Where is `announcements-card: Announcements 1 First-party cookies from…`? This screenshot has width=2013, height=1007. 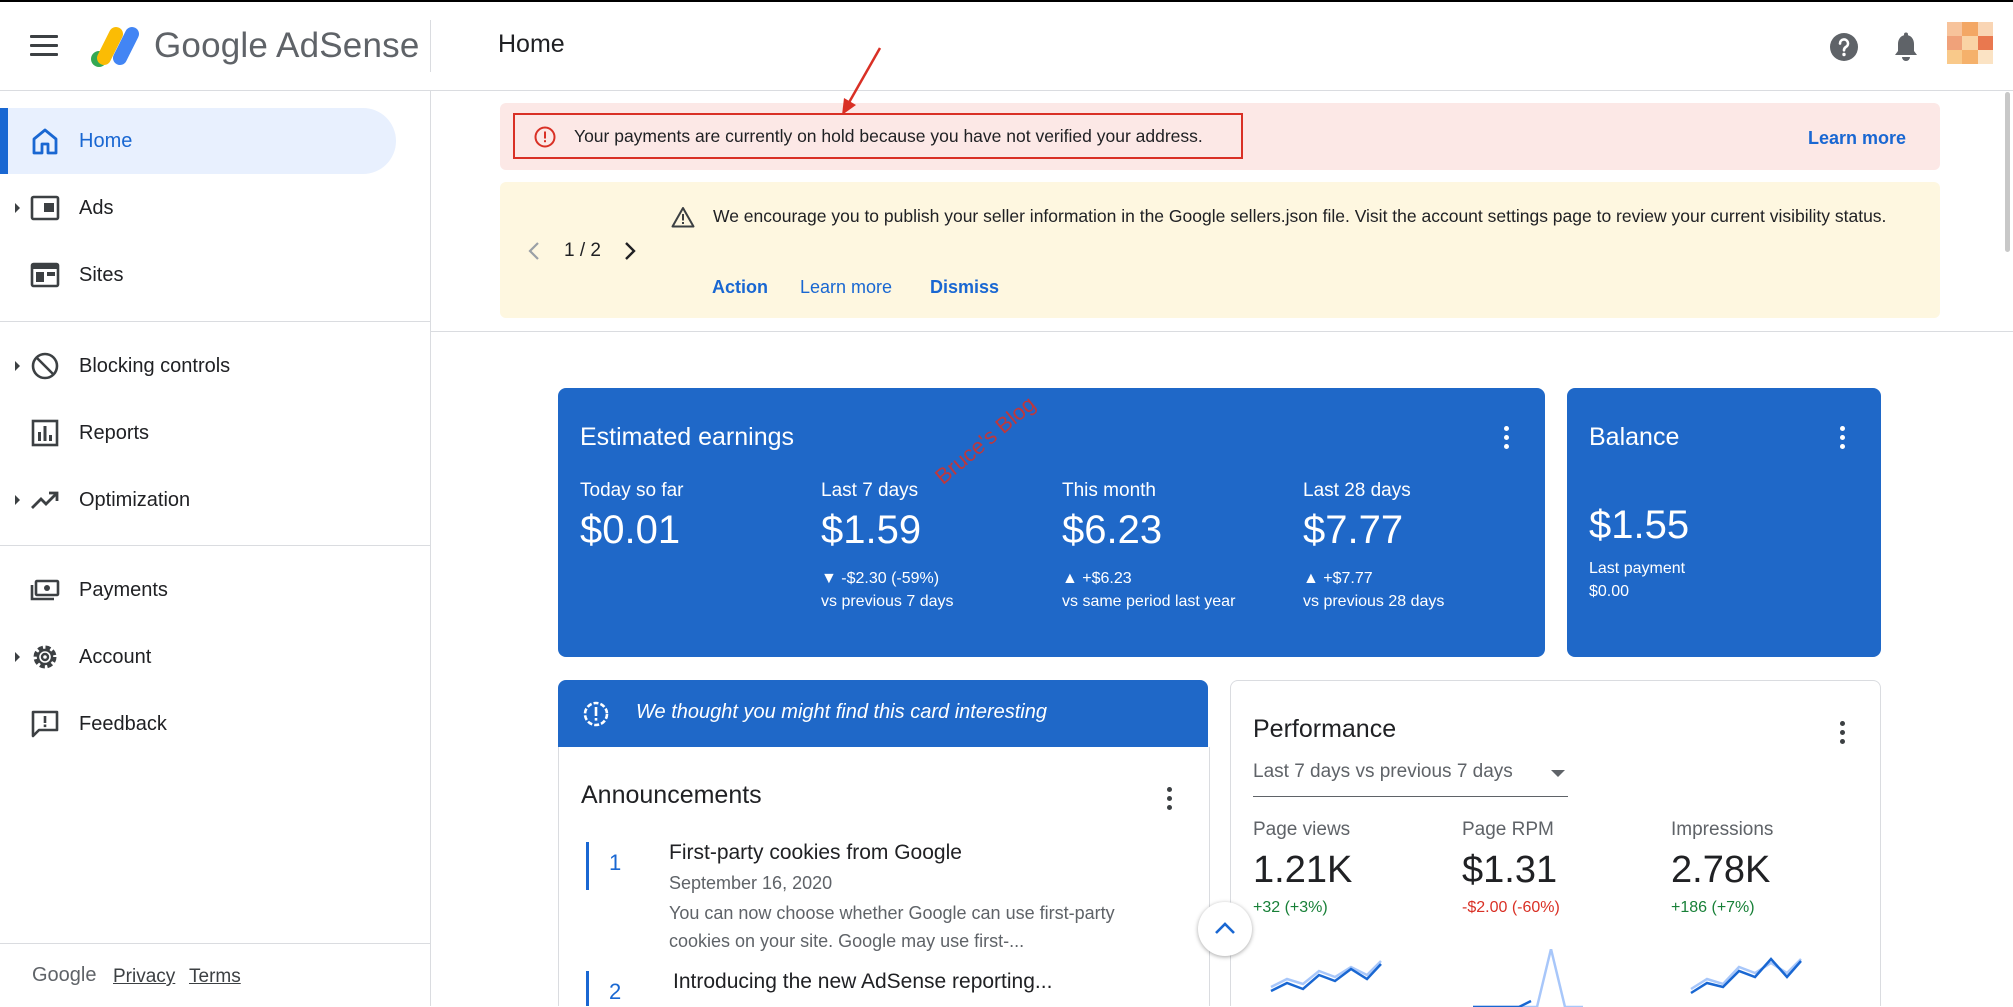
announcements-card: Announcements 1 First-party cookies from… is located at coordinates (884, 876).